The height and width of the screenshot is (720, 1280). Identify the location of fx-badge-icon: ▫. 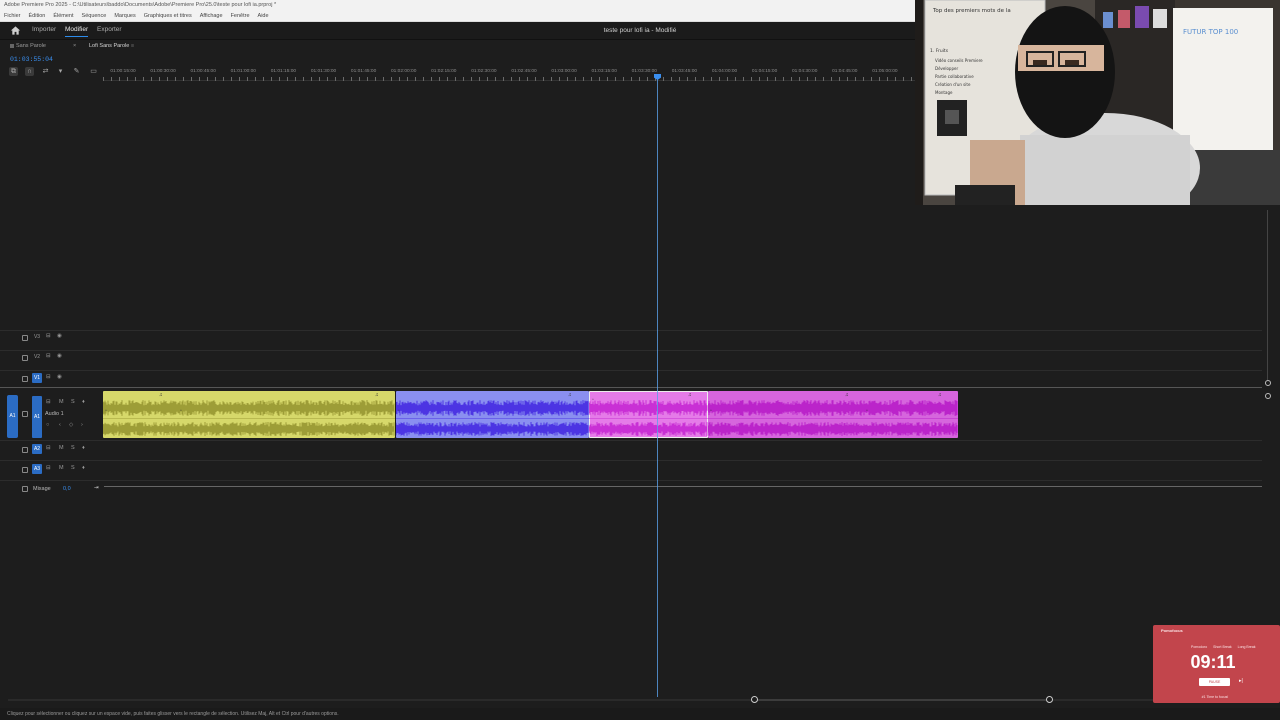
(399, 411).